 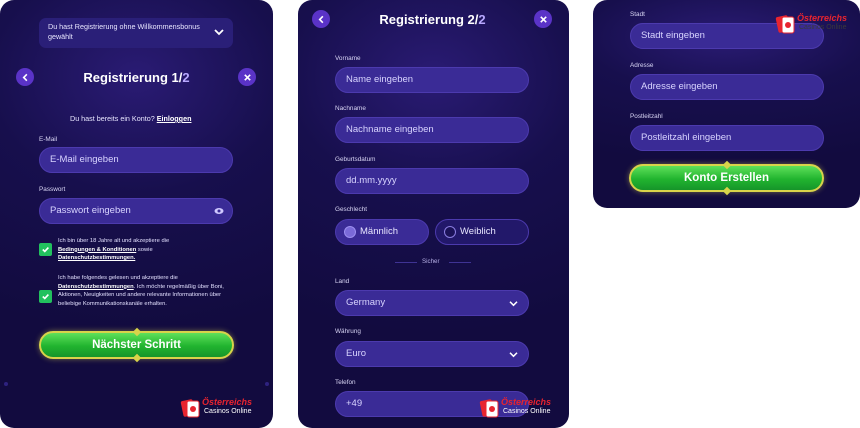 What do you see at coordinates (342, 281) in the screenshot?
I see `country-label: Land` at bounding box center [342, 281].